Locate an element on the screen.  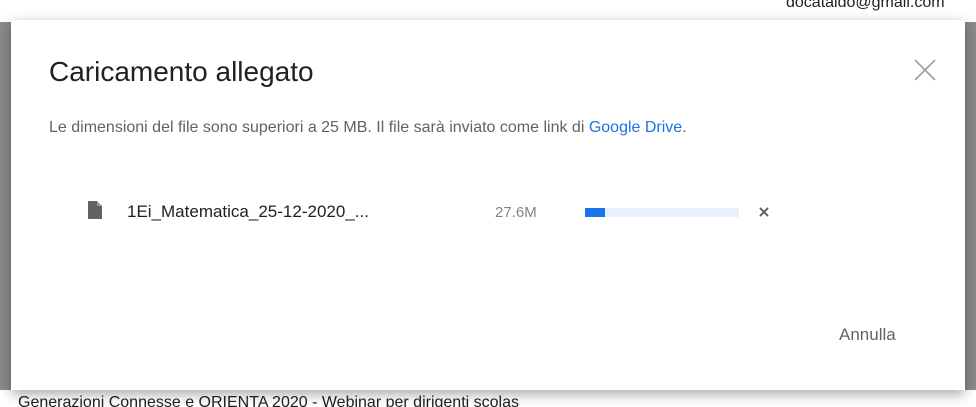
google-drive-link: Google Drive is located at coordinates (635, 127).